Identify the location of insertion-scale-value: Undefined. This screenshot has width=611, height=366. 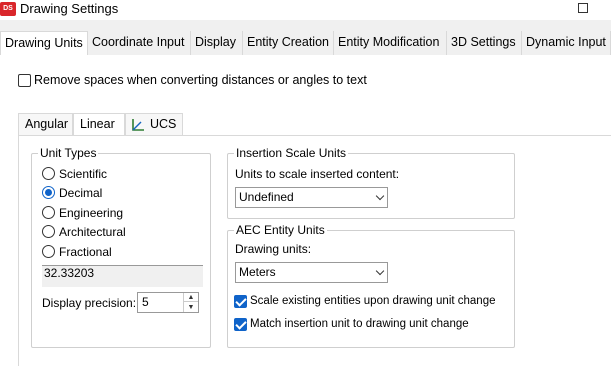
(266, 197).